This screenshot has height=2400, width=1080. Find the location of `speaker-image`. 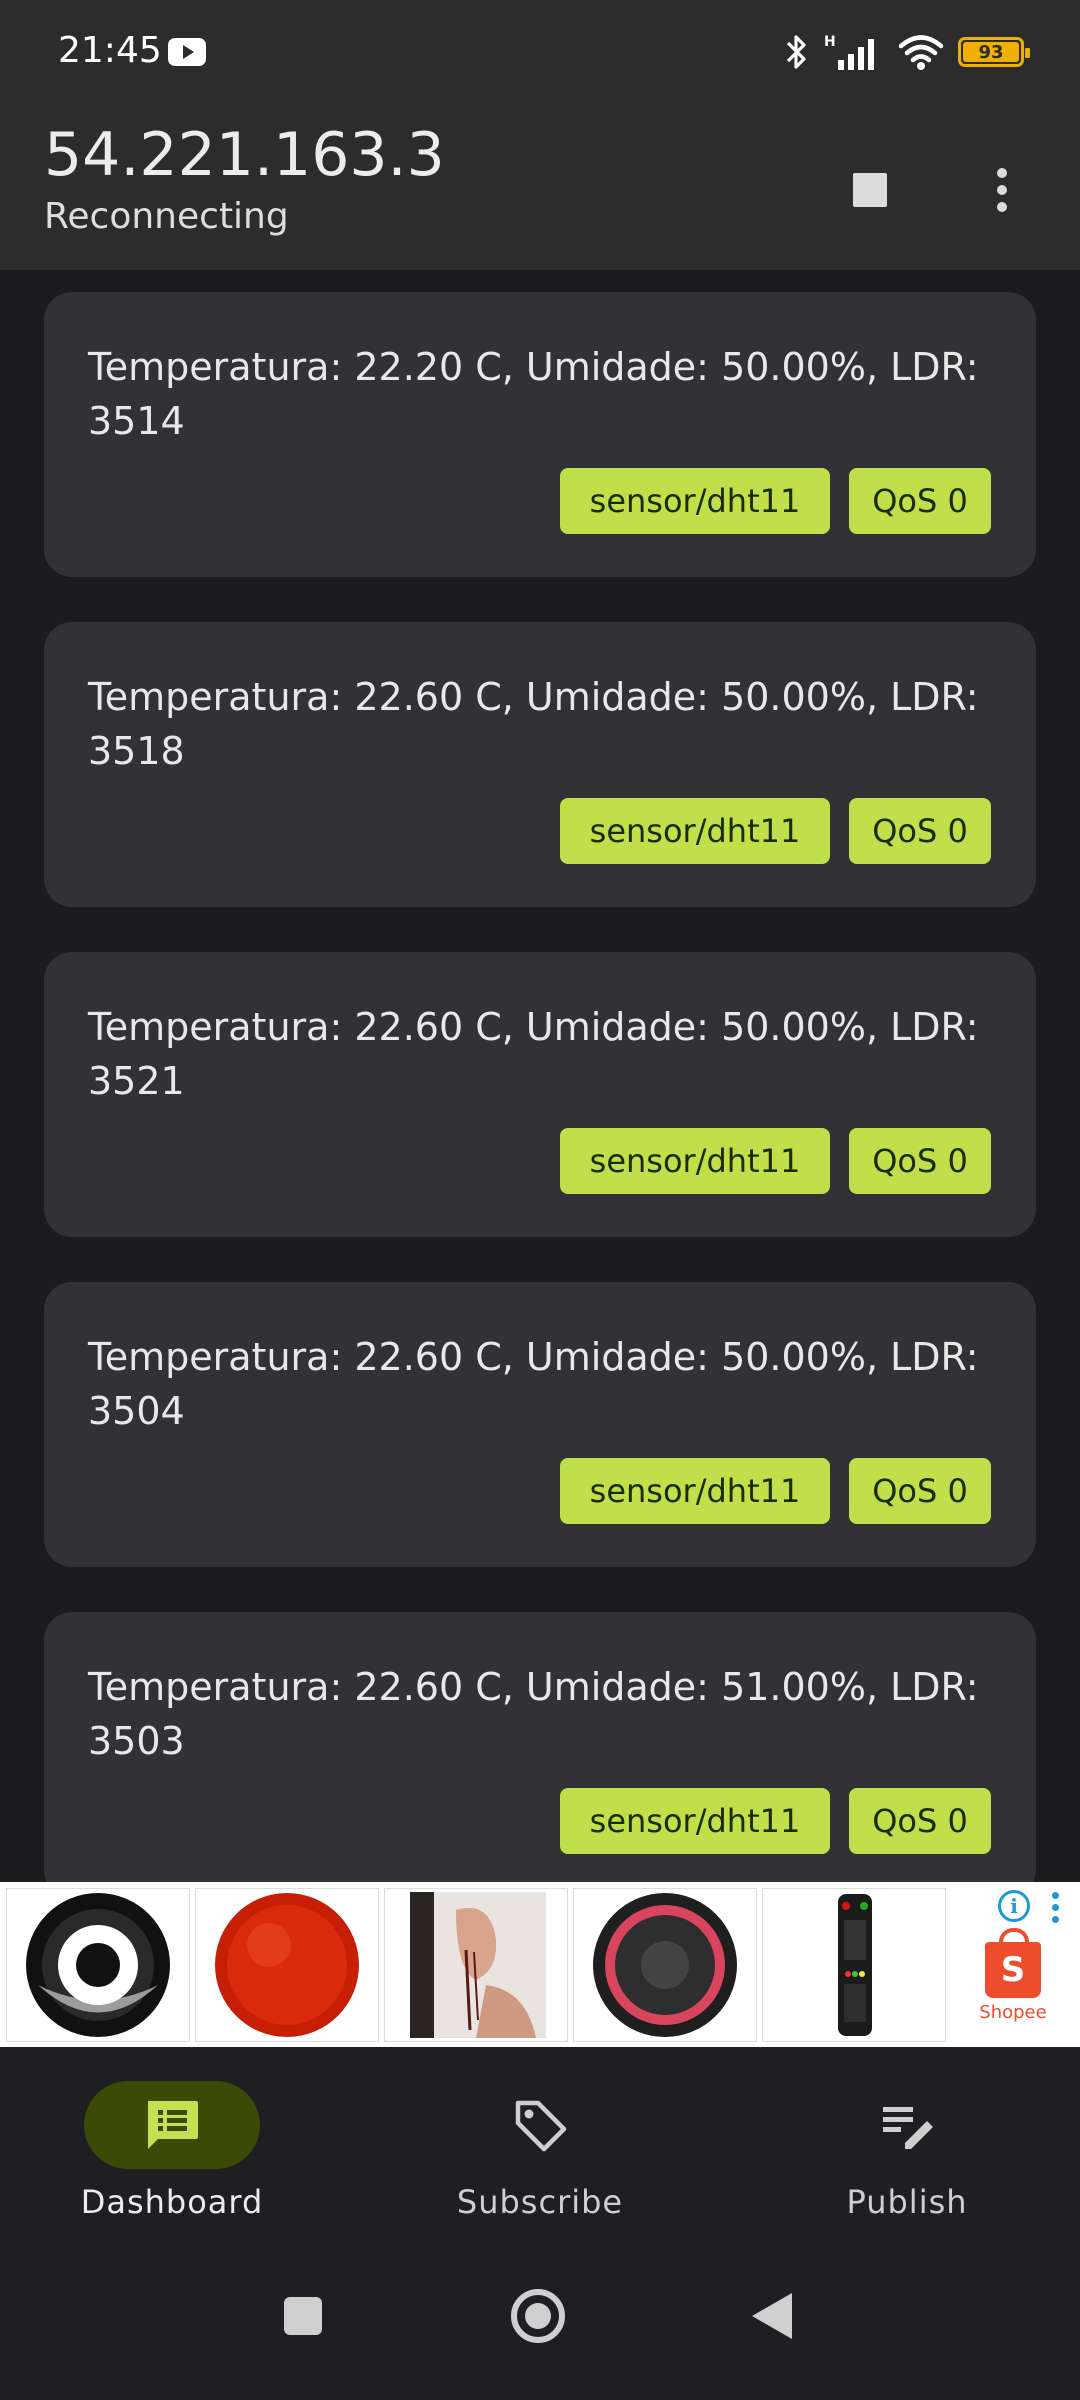

speaker-image is located at coordinates (665, 1965).